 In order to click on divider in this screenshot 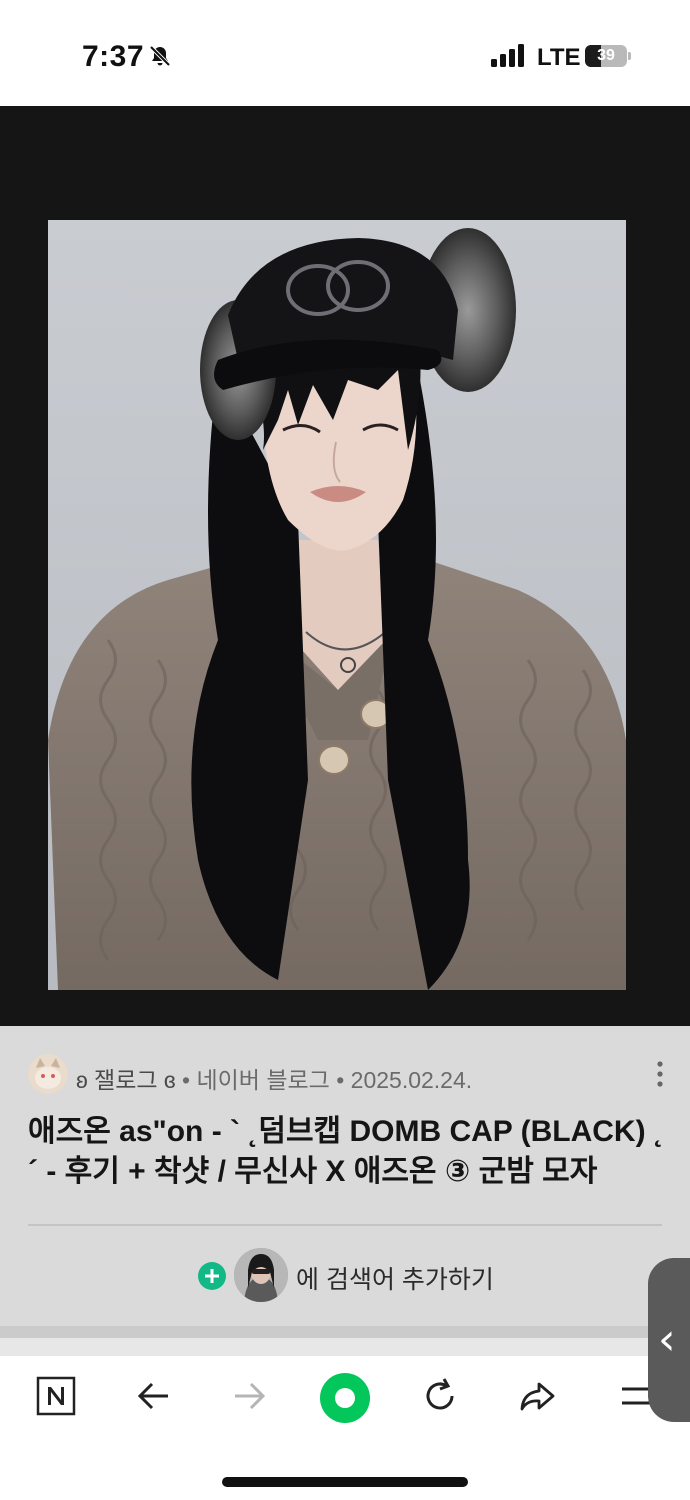, I will do `click(345, 1225)`.